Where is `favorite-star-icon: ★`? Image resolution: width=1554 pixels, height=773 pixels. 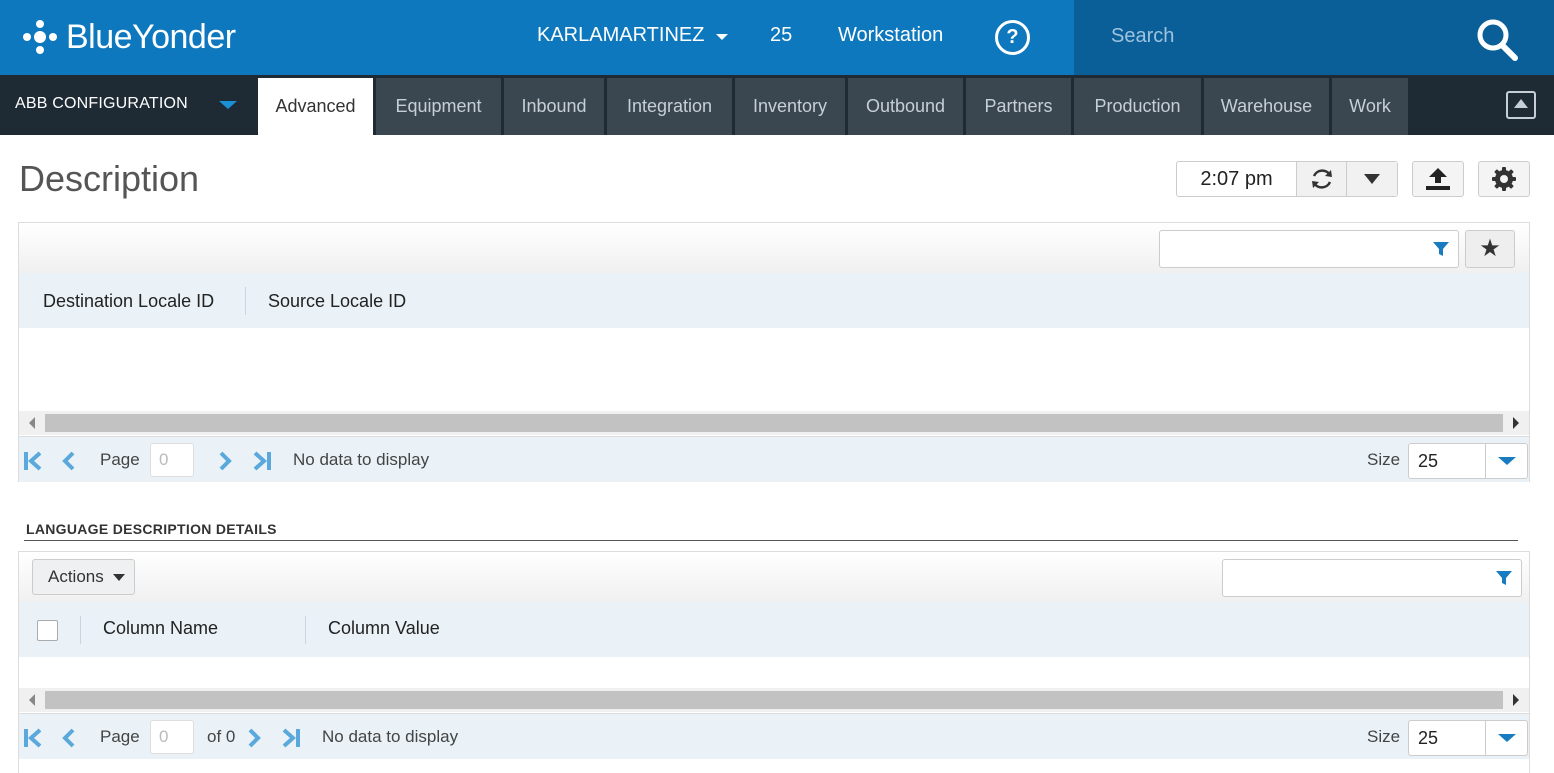
favorite-star-icon: ★ is located at coordinates (1490, 249).